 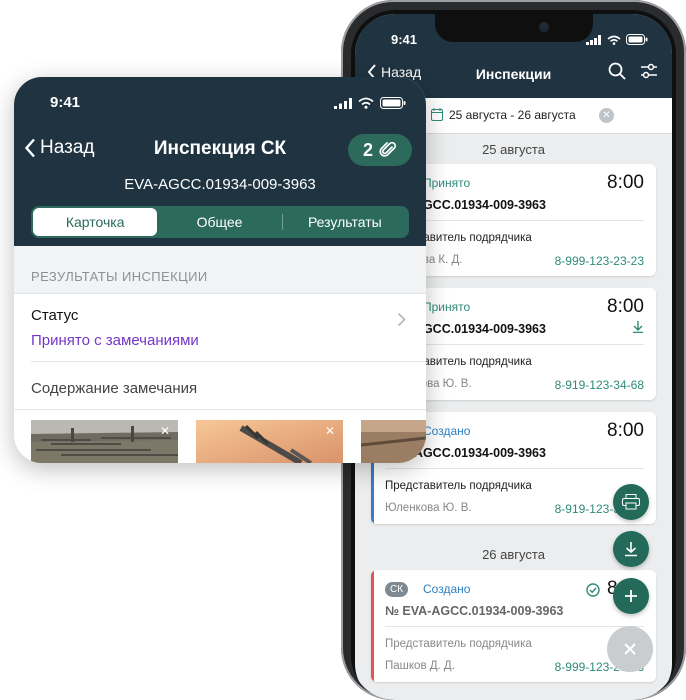 What do you see at coordinates (617, 71) in the screenshot?
I see `search-icon` at bounding box center [617, 71].